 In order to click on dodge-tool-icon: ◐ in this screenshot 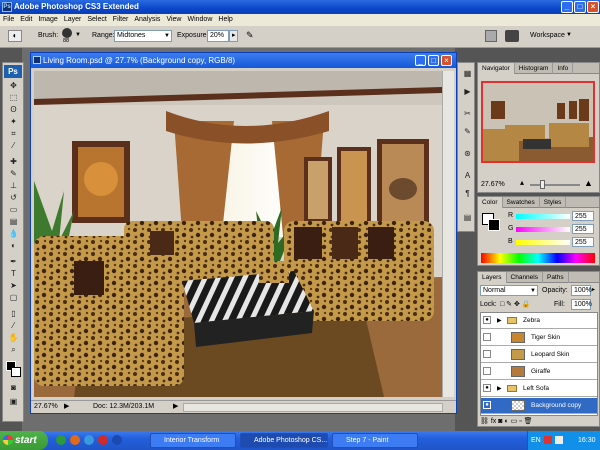, I will do `click(13, 246)`.